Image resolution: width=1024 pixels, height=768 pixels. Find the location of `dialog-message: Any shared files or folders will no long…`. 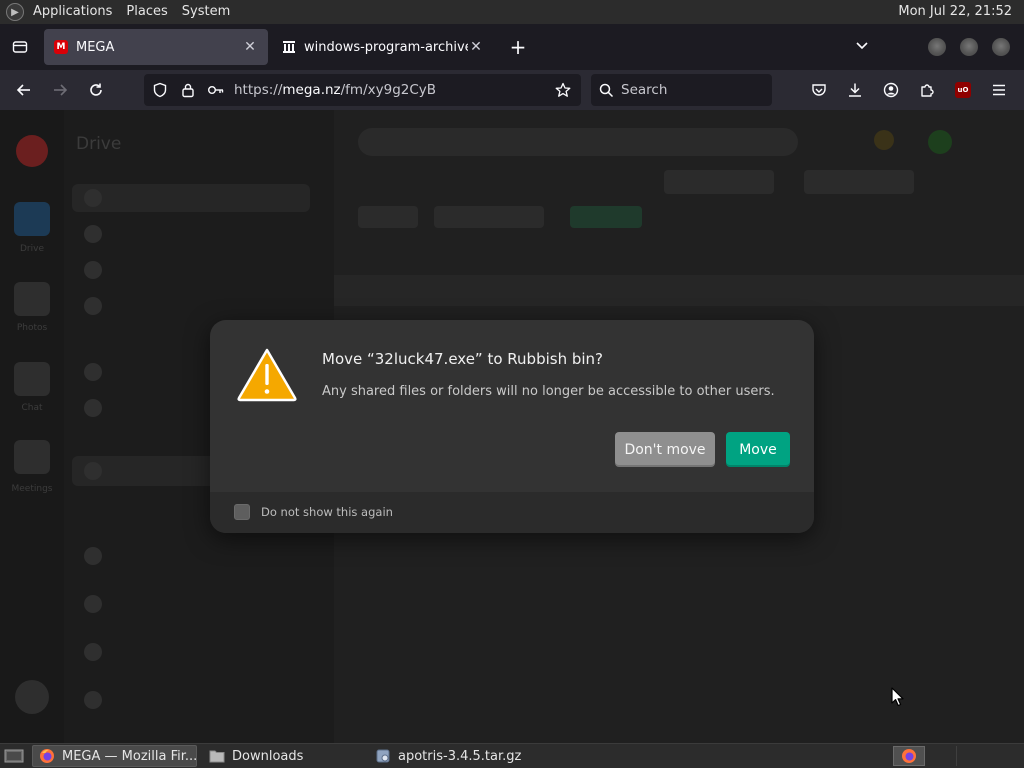

dialog-message: Any shared files or folders will no long… is located at coordinates (548, 391).